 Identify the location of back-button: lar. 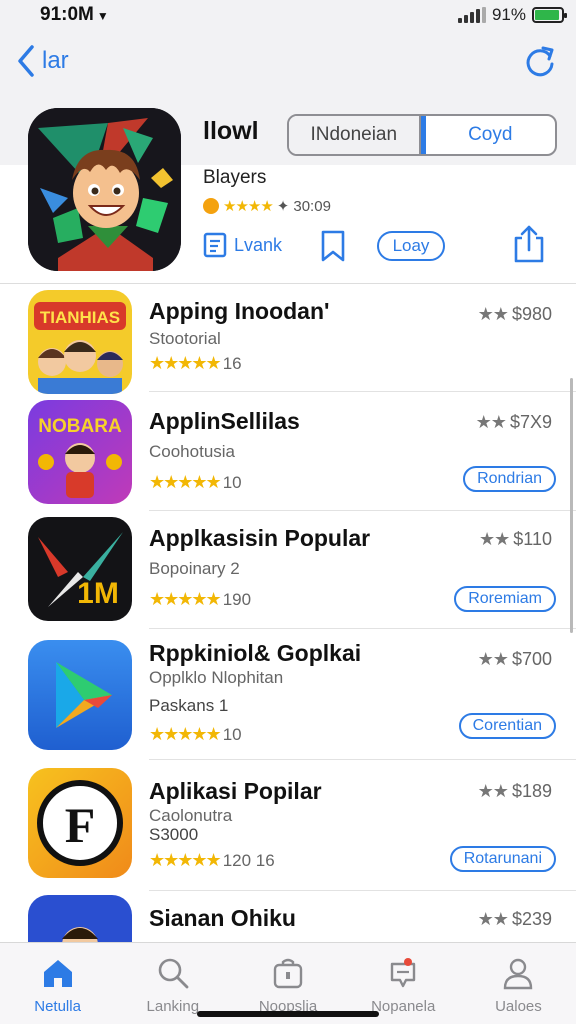
(42, 61).